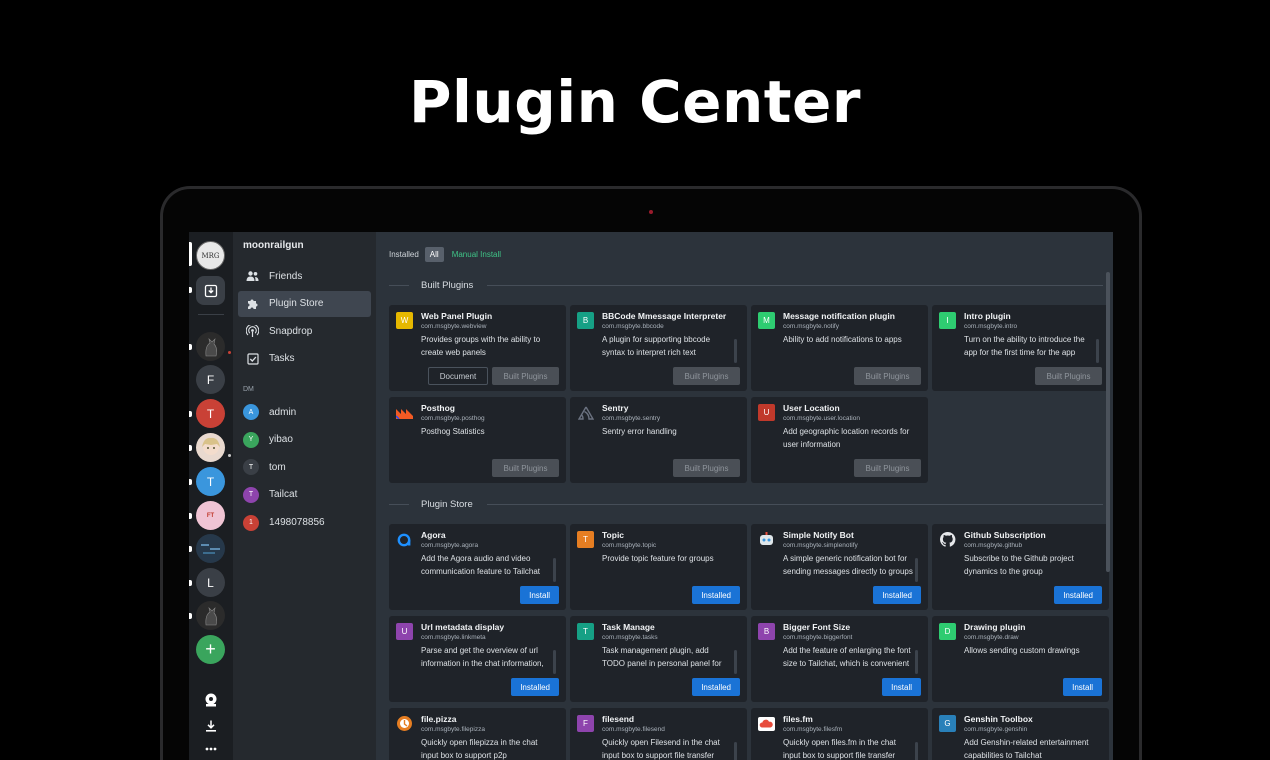 The width and height of the screenshot is (1270, 760). Describe the element at coordinates (751, 504) in the screenshot. I see `section-store: Plugin Store` at that location.